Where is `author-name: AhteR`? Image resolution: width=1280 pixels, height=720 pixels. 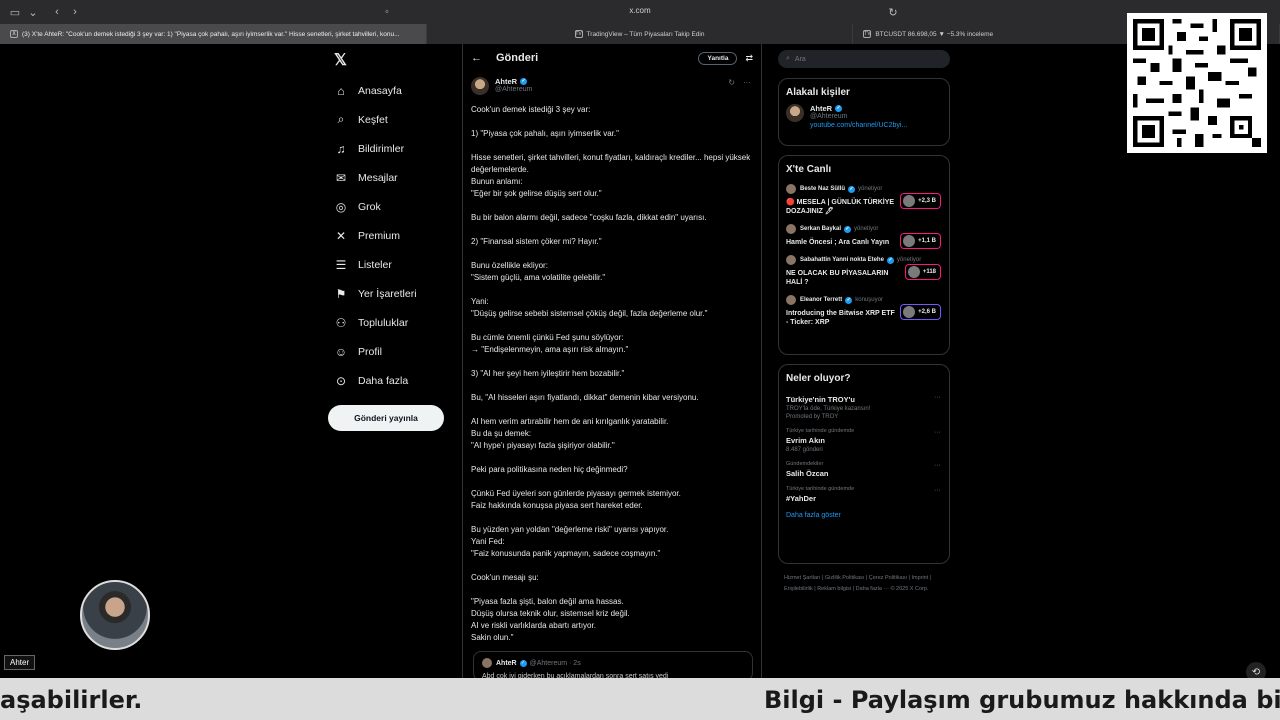 author-name: AhteR is located at coordinates (506, 81).